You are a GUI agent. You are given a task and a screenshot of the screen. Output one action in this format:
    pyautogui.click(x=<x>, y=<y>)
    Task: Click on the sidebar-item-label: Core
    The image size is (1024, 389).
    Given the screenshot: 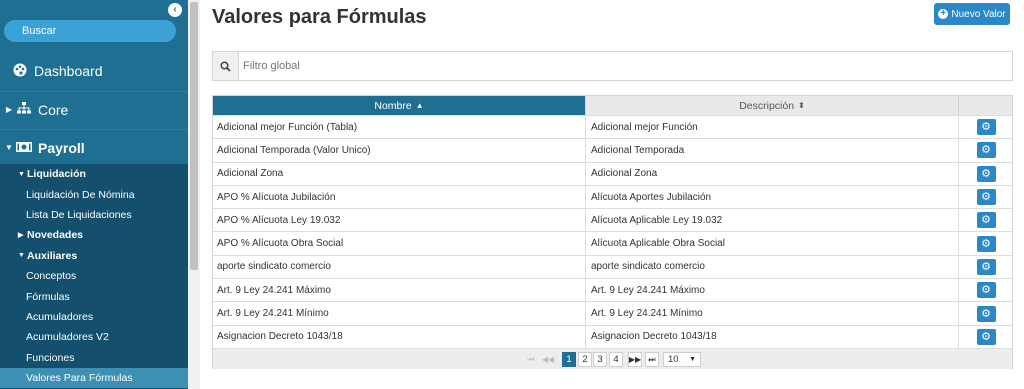 What is the action you would take?
    pyautogui.click(x=53, y=109)
    